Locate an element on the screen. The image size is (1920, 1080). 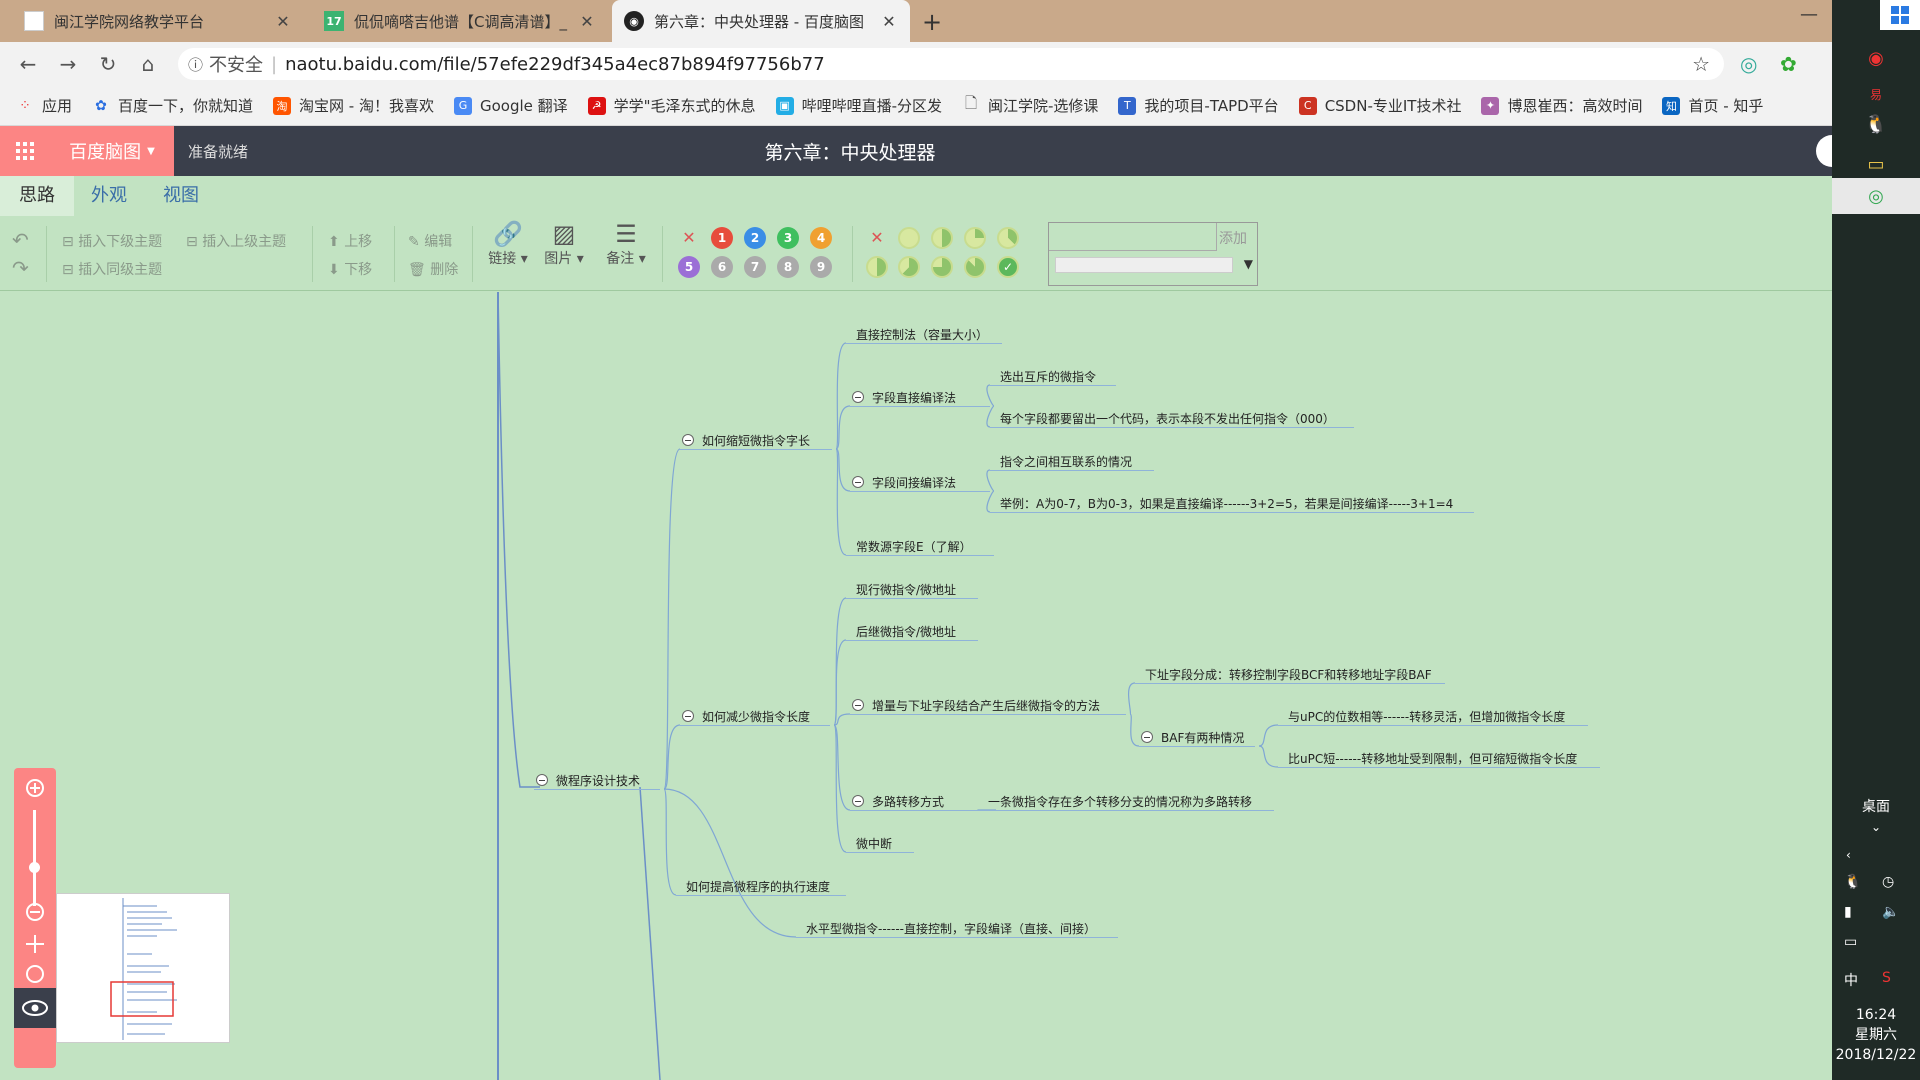
tab-view: 视图 is located at coordinates (181, 196).